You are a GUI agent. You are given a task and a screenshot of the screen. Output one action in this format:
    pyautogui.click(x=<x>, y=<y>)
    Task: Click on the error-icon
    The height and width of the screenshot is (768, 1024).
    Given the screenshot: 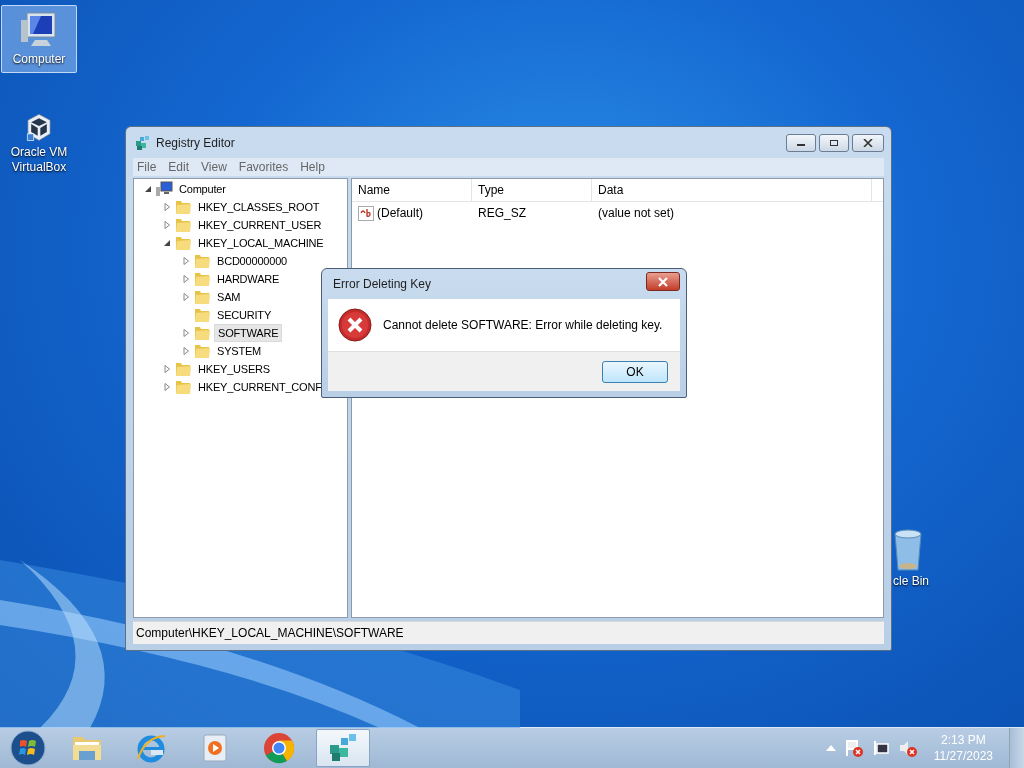 What is the action you would take?
    pyautogui.click(x=355, y=325)
    